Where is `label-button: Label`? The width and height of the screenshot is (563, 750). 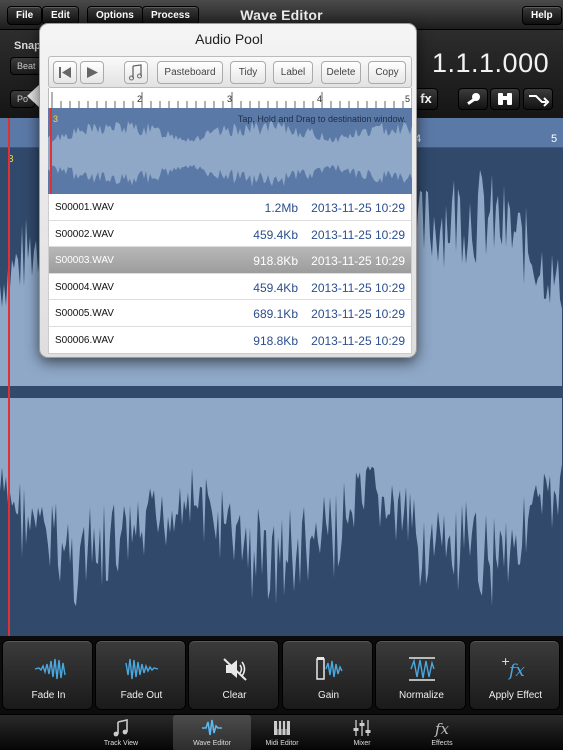 label-button: Label is located at coordinates (293, 72).